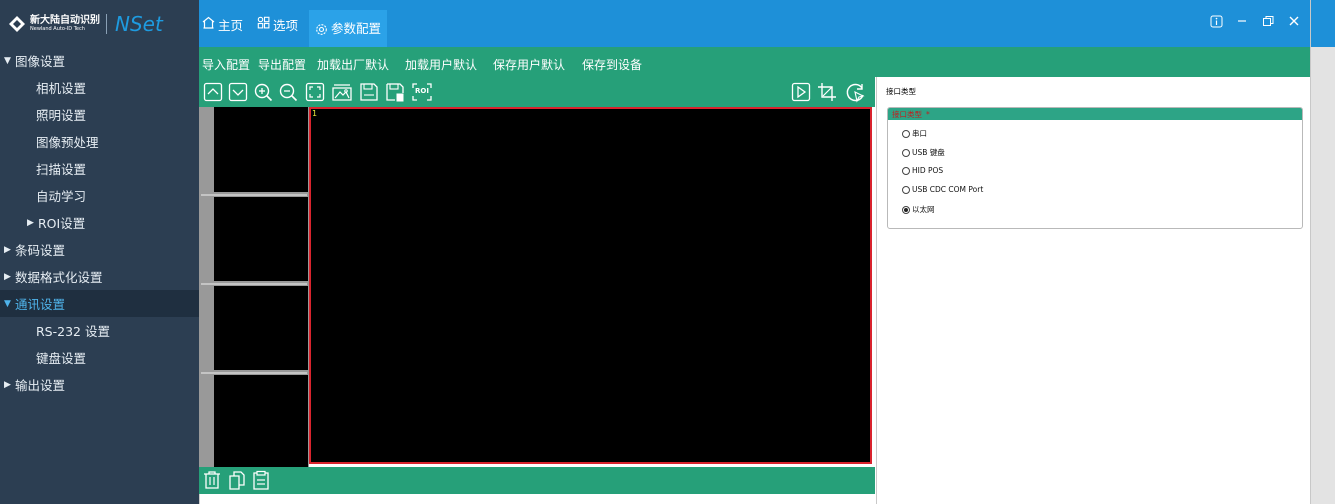  Describe the element at coordinates (263, 22) in the screenshot. I see `options-icon` at that location.